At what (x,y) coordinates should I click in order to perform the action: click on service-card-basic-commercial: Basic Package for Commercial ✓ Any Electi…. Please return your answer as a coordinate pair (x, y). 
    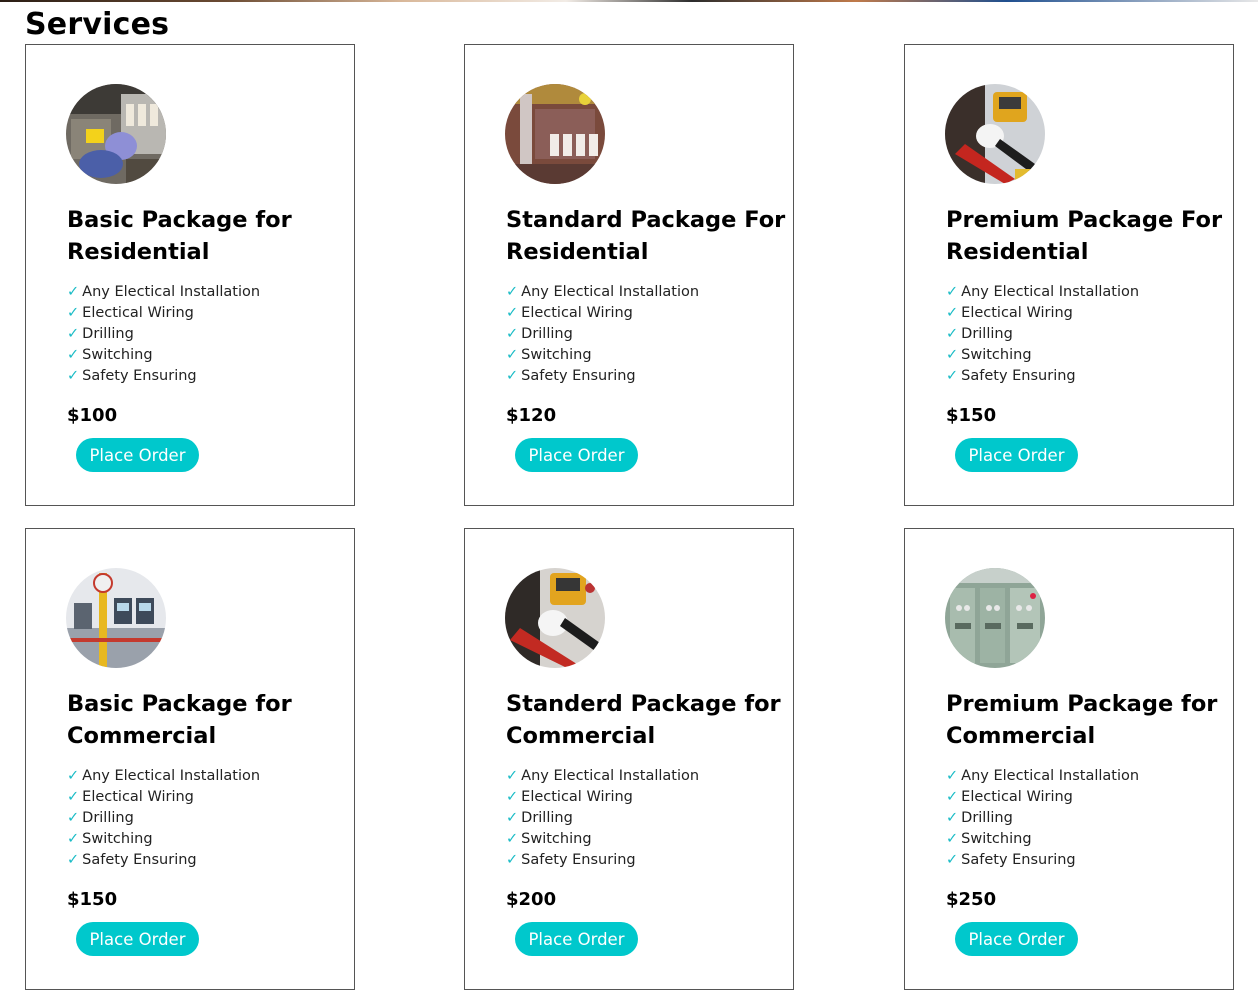
    Looking at the image, I should click on (190, 759).